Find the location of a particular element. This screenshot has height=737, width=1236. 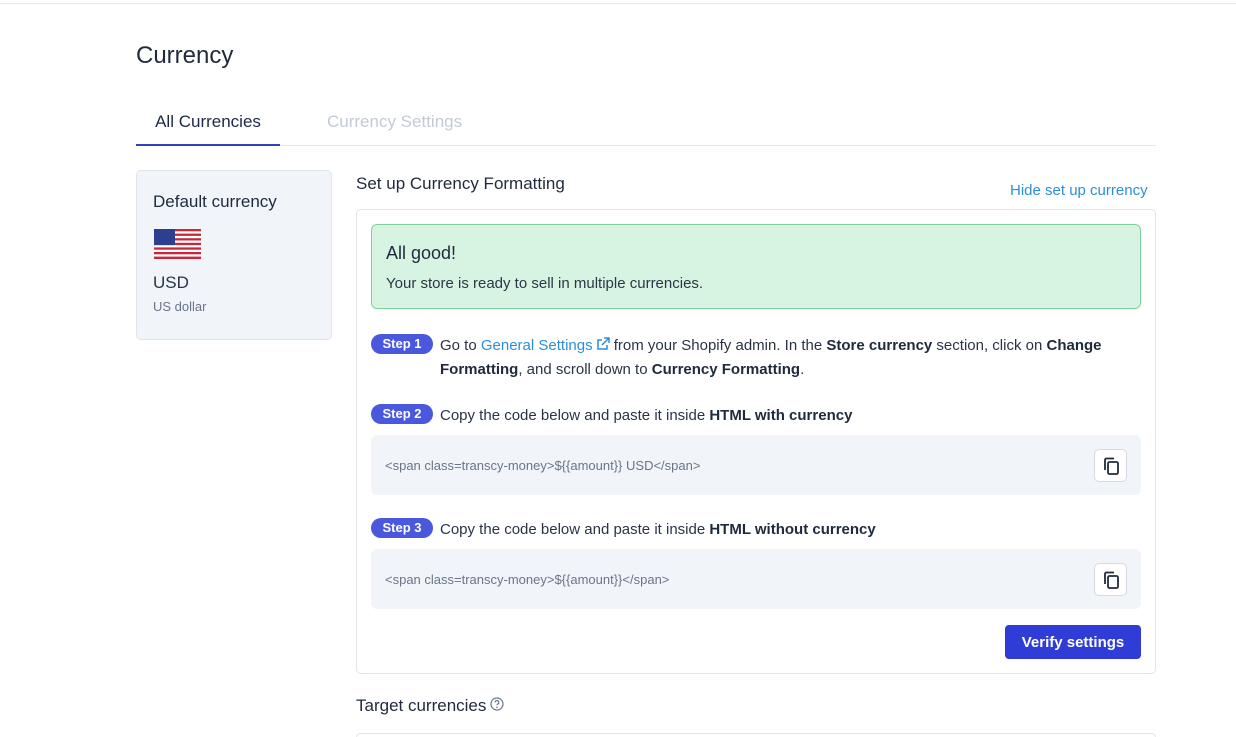

step-2-instruction: Copy the code below and paste it inside is located at coordinates (575, 415).